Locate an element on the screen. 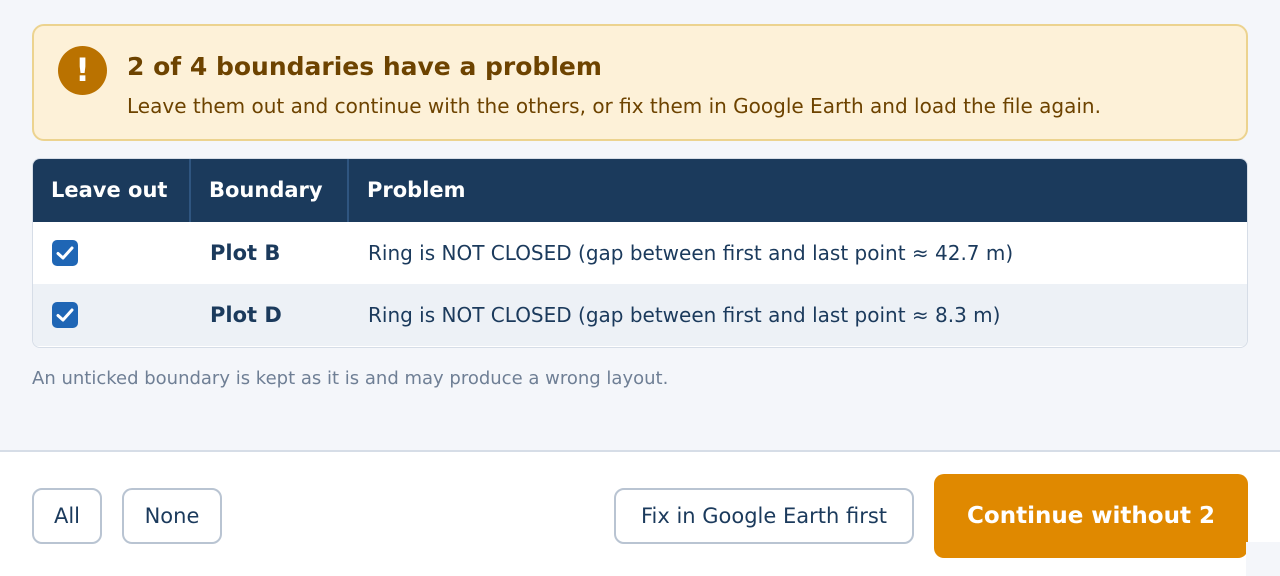  corner-patch is located at coordinates (1263, 559).